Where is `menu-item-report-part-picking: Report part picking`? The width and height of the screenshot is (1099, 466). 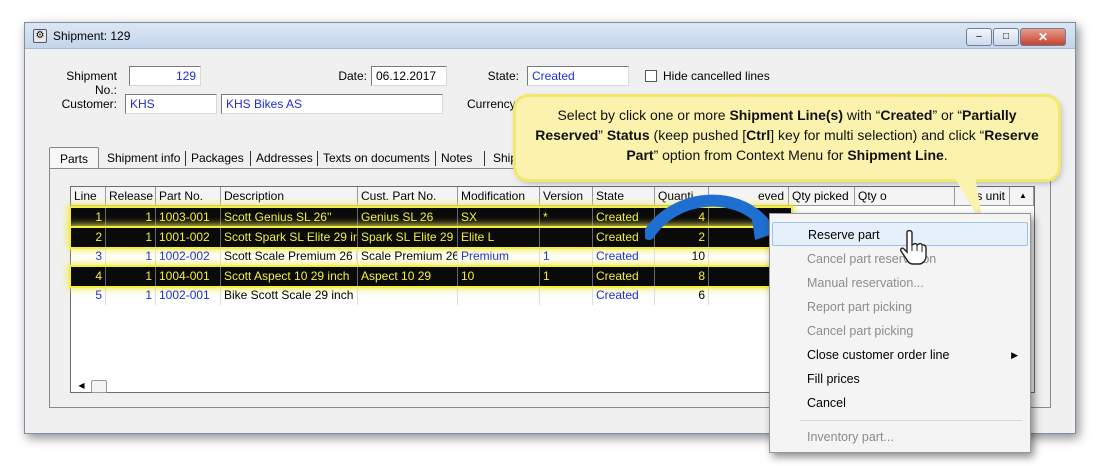 menu-item-report-part-picking: Report part picking is located at coordinates (900, 307).